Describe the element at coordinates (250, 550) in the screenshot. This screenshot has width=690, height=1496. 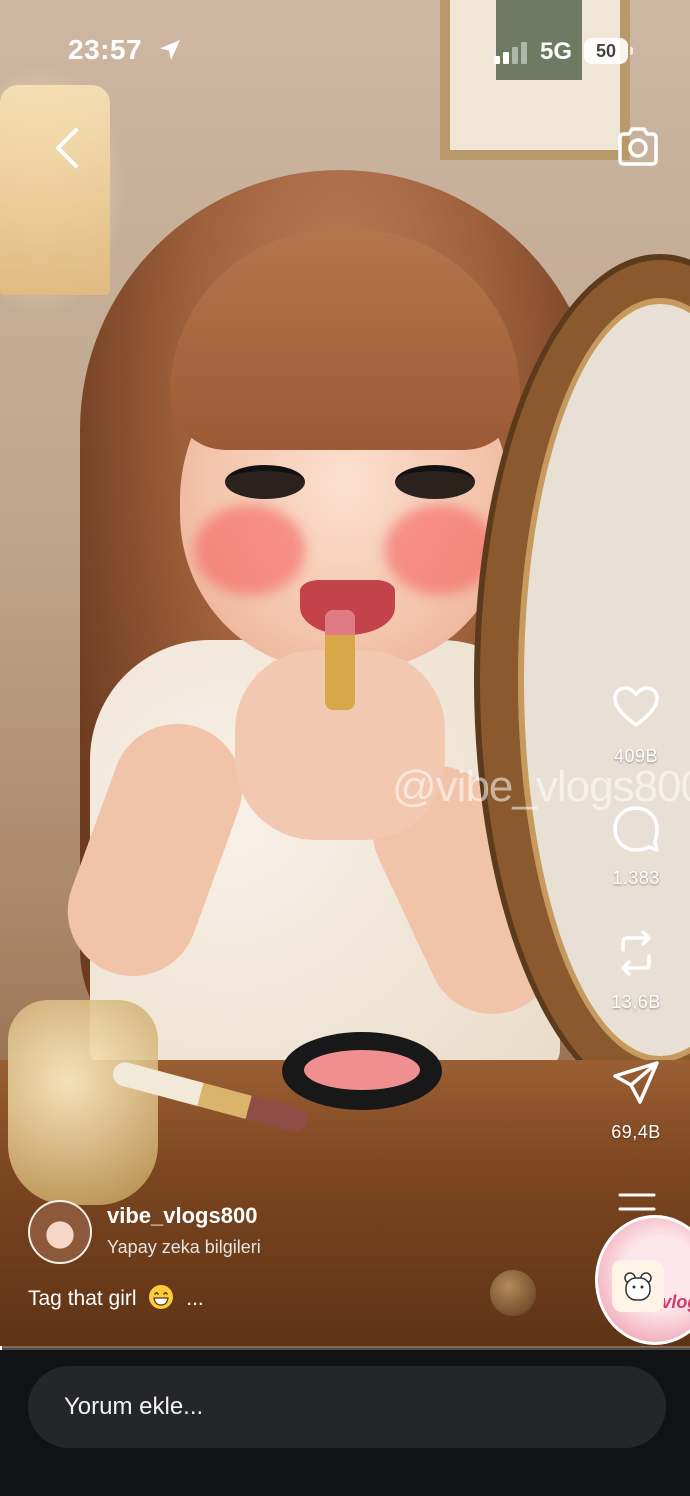
I see `cheek-left` at that location.